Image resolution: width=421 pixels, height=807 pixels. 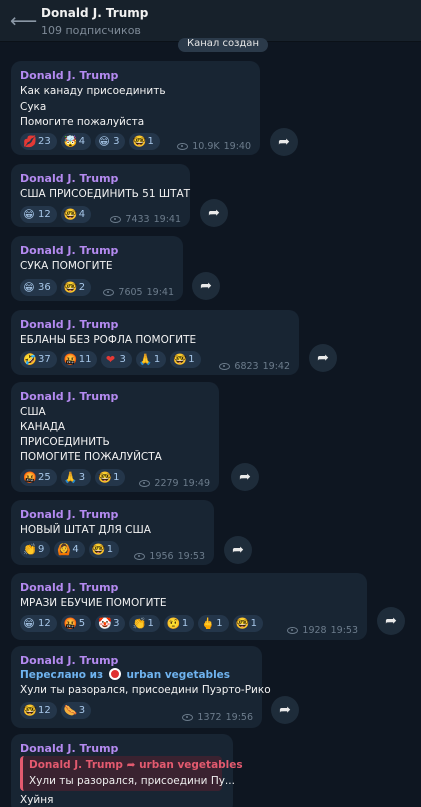 What do you see at coordinates (69, 549) in the screenshot?
I see `reaction-chip: 🙆 4` at bounding box center [69, 549].